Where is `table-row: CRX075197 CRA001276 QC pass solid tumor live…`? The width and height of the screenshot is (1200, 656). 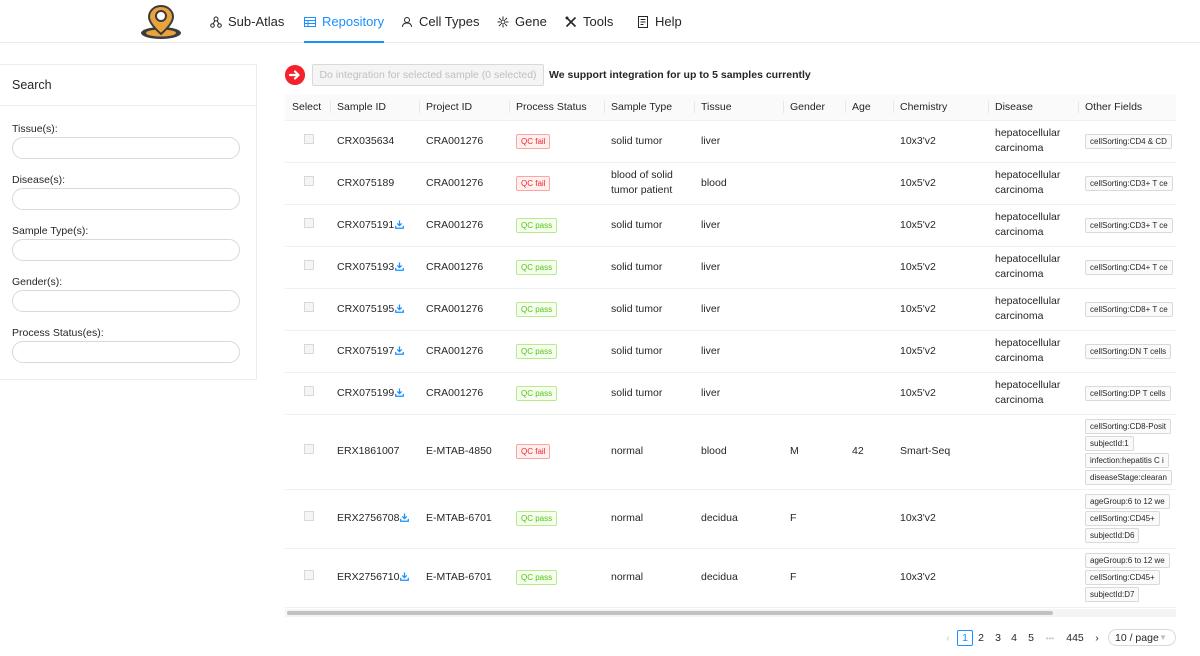 table-row: CRX075197 CRA001276 QC pass solid tumor live… is located at coordinates (730, 351).